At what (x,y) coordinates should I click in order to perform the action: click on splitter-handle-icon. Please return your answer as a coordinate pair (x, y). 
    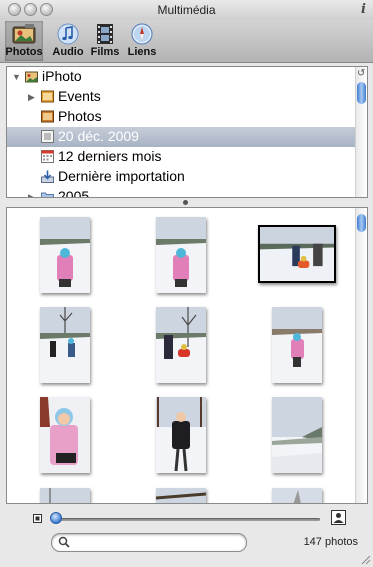
    Looking at the image, I should click on (185, 202).